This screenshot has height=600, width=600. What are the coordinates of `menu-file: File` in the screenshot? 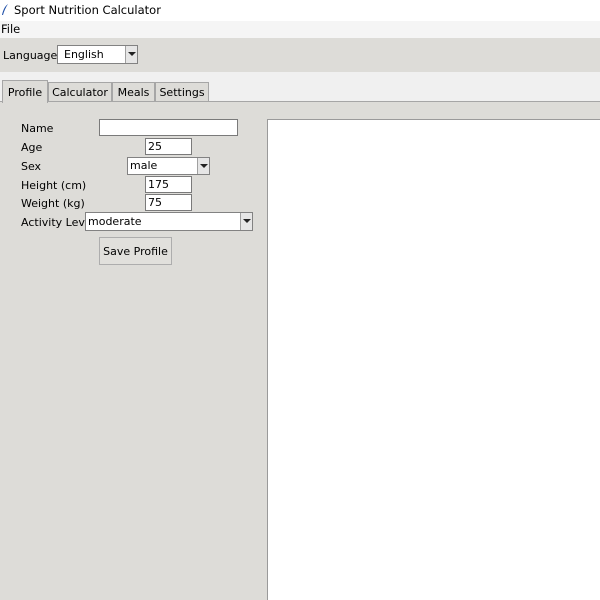 It's located at (10, 29).